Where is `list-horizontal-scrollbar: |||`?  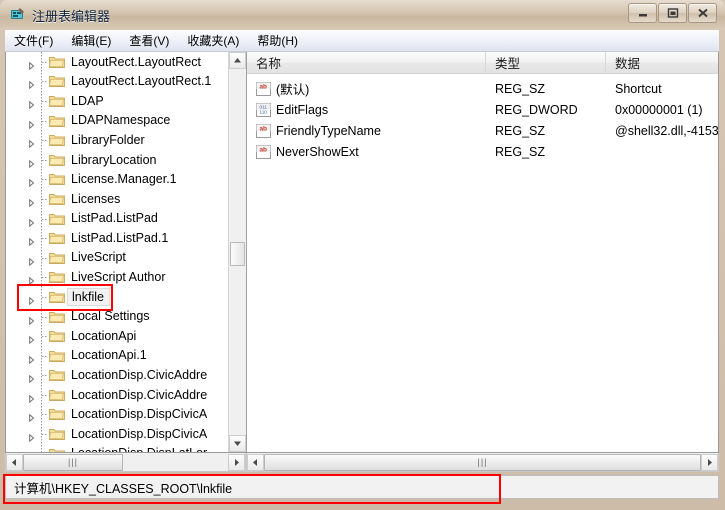 list-horizontal-scrollbar: ||| is located at coordinates (482, 462).